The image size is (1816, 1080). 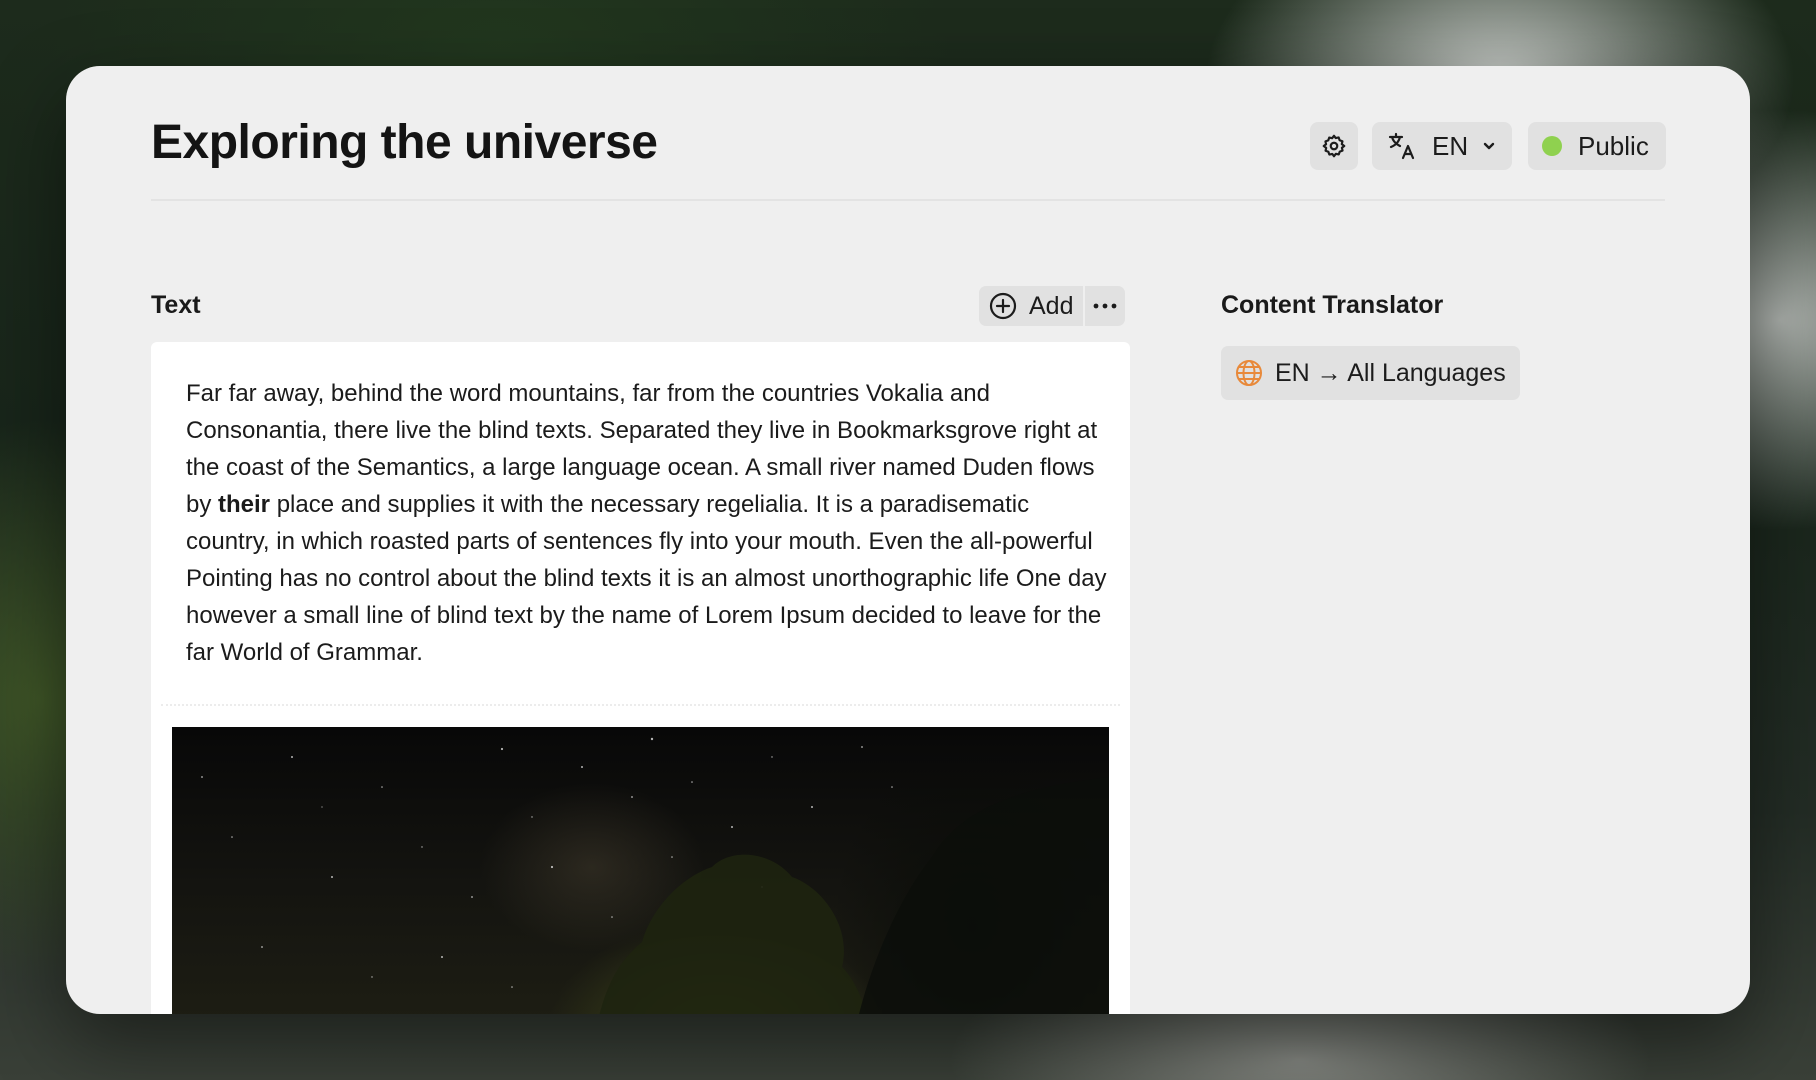 I want to click on add-button: Add, so click(x=1032, y=306).